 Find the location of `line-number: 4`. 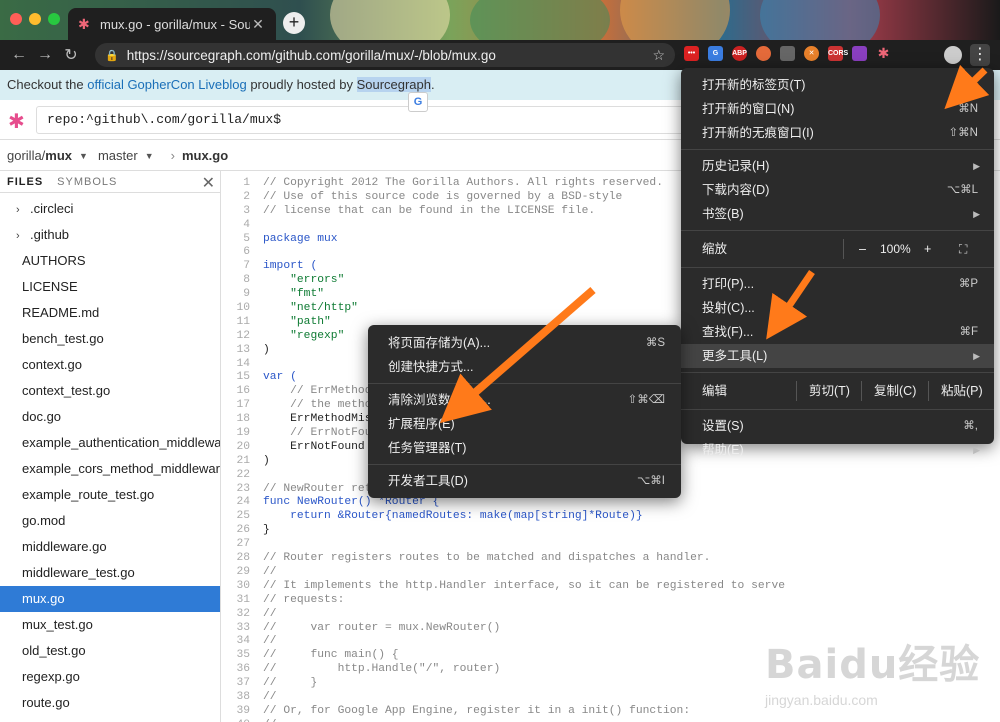

line-number: 4 is located at coordinates (236, 226).